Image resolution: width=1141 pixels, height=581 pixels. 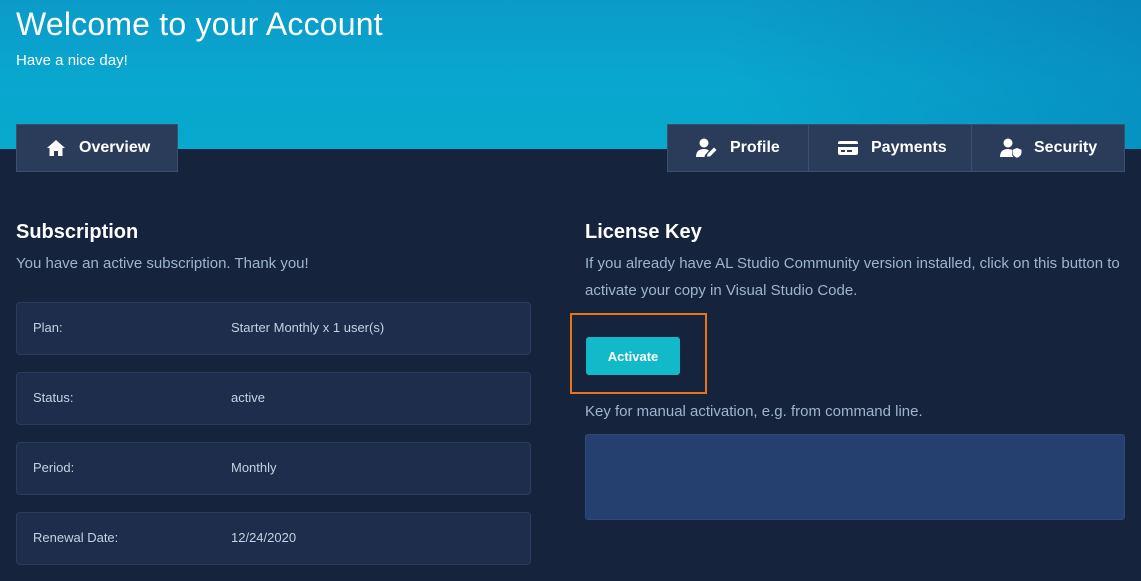 What do you see at coordinates (76, 537) in the screenshot?
I see `row-label: Renewal Date:` at bounding box center [76, 537].